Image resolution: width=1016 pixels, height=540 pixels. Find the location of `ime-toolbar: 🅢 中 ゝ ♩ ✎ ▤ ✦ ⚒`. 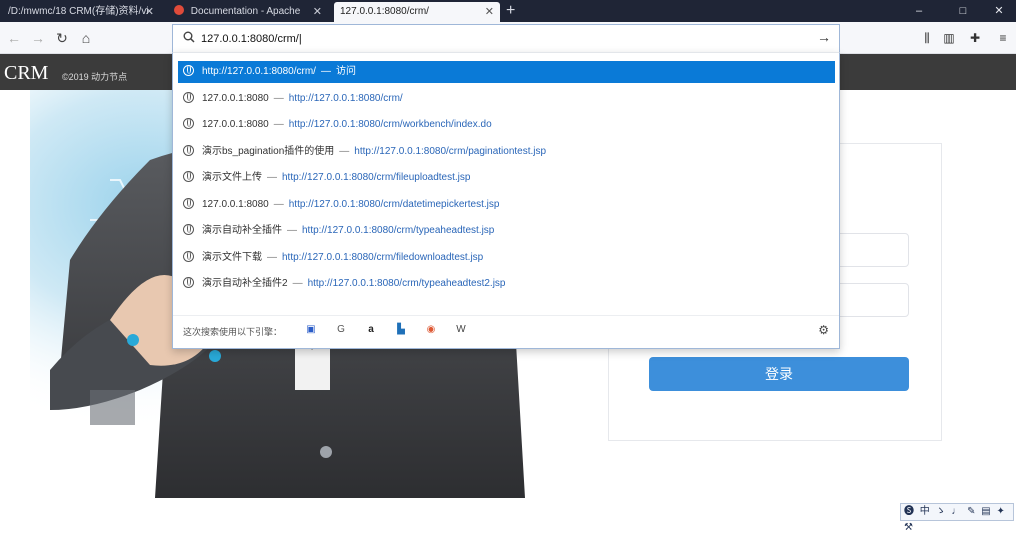

ime-toolbar: 🅢 中 ゝ ♩ ✎ ▤ ✦ ⚒ is located at coordinates (957, 518).